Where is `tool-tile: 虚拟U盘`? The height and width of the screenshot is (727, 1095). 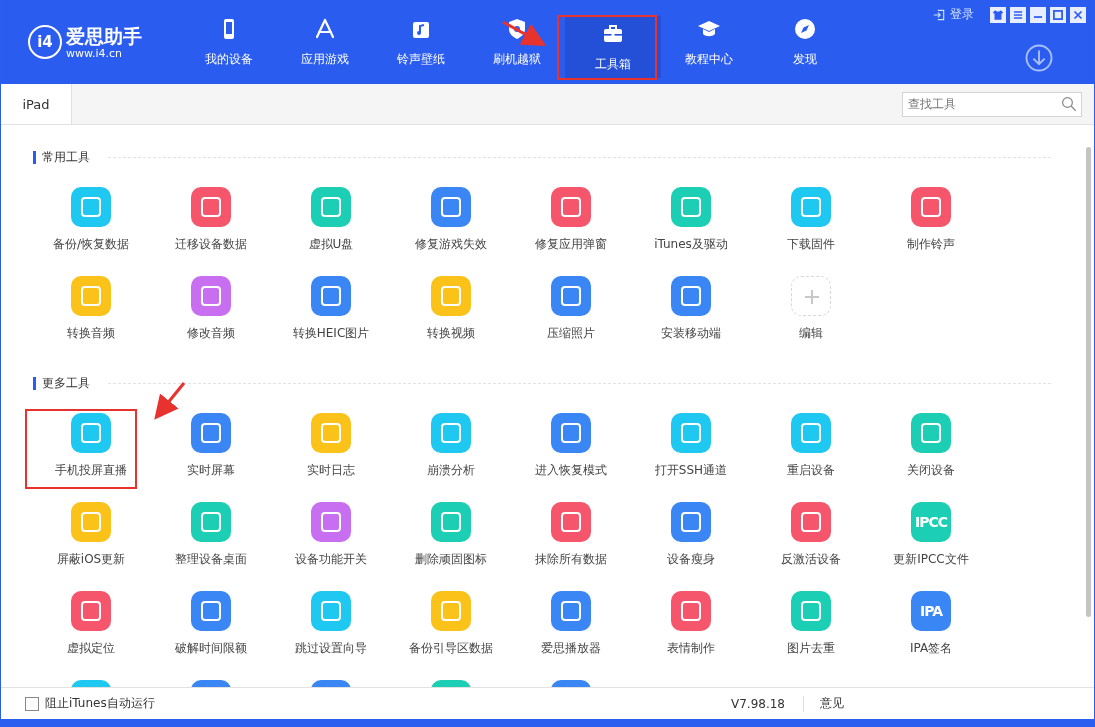 tool-tile: 虚拟U盘 is located at coordinates (331, 220).